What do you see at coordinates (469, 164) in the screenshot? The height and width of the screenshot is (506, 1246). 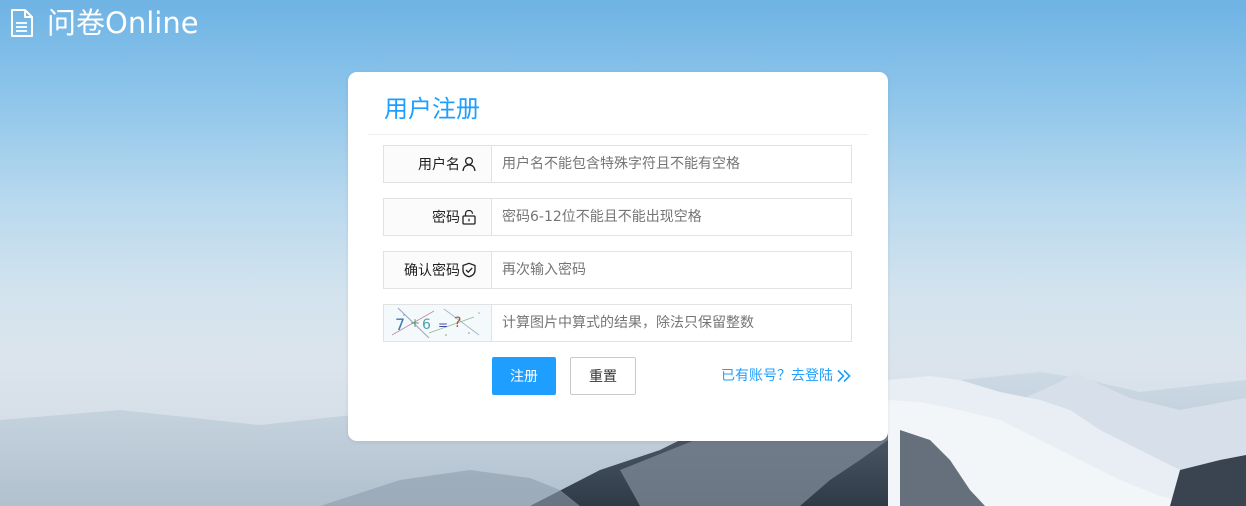 I see `user-icon` at bounding box center [469, 164].